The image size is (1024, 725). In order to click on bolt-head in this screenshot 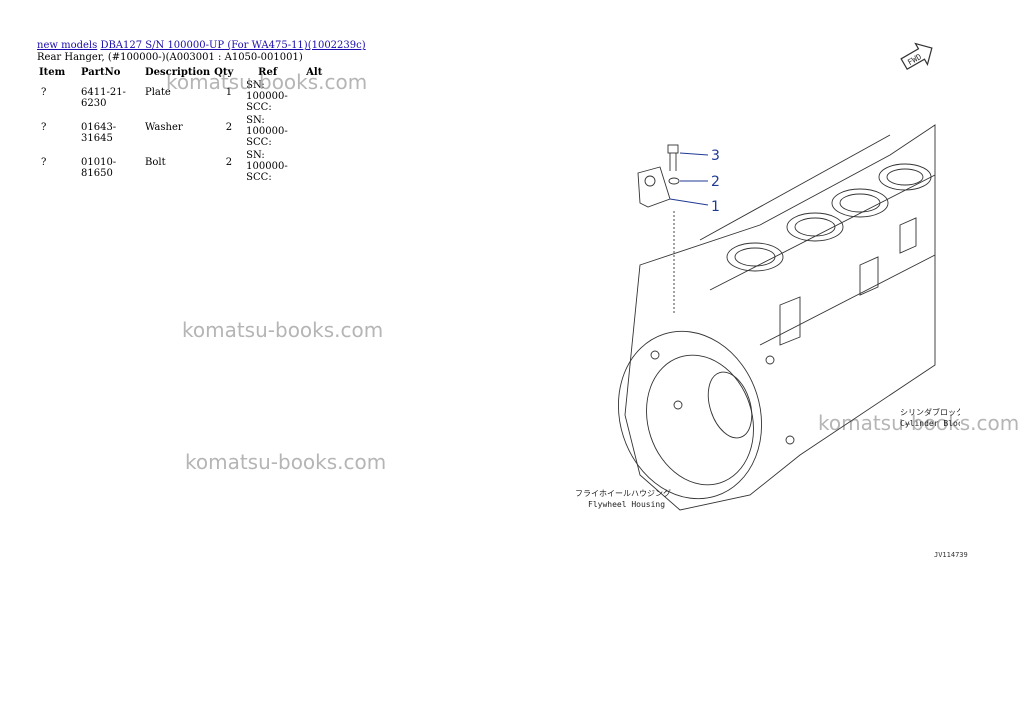, I will do `click(673, 149)`.